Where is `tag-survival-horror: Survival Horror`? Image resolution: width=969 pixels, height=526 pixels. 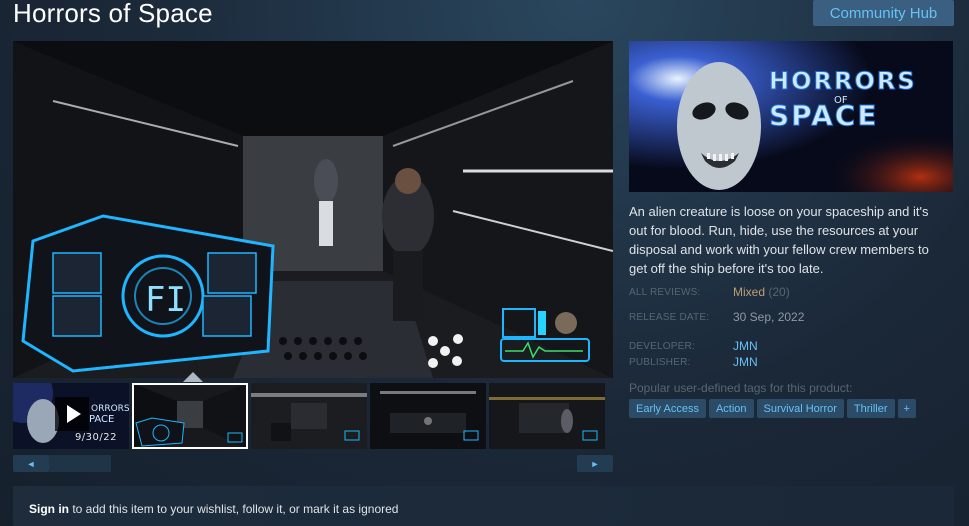 tag-survival-horror: Survival Horror is located at coordinates (800, 408).